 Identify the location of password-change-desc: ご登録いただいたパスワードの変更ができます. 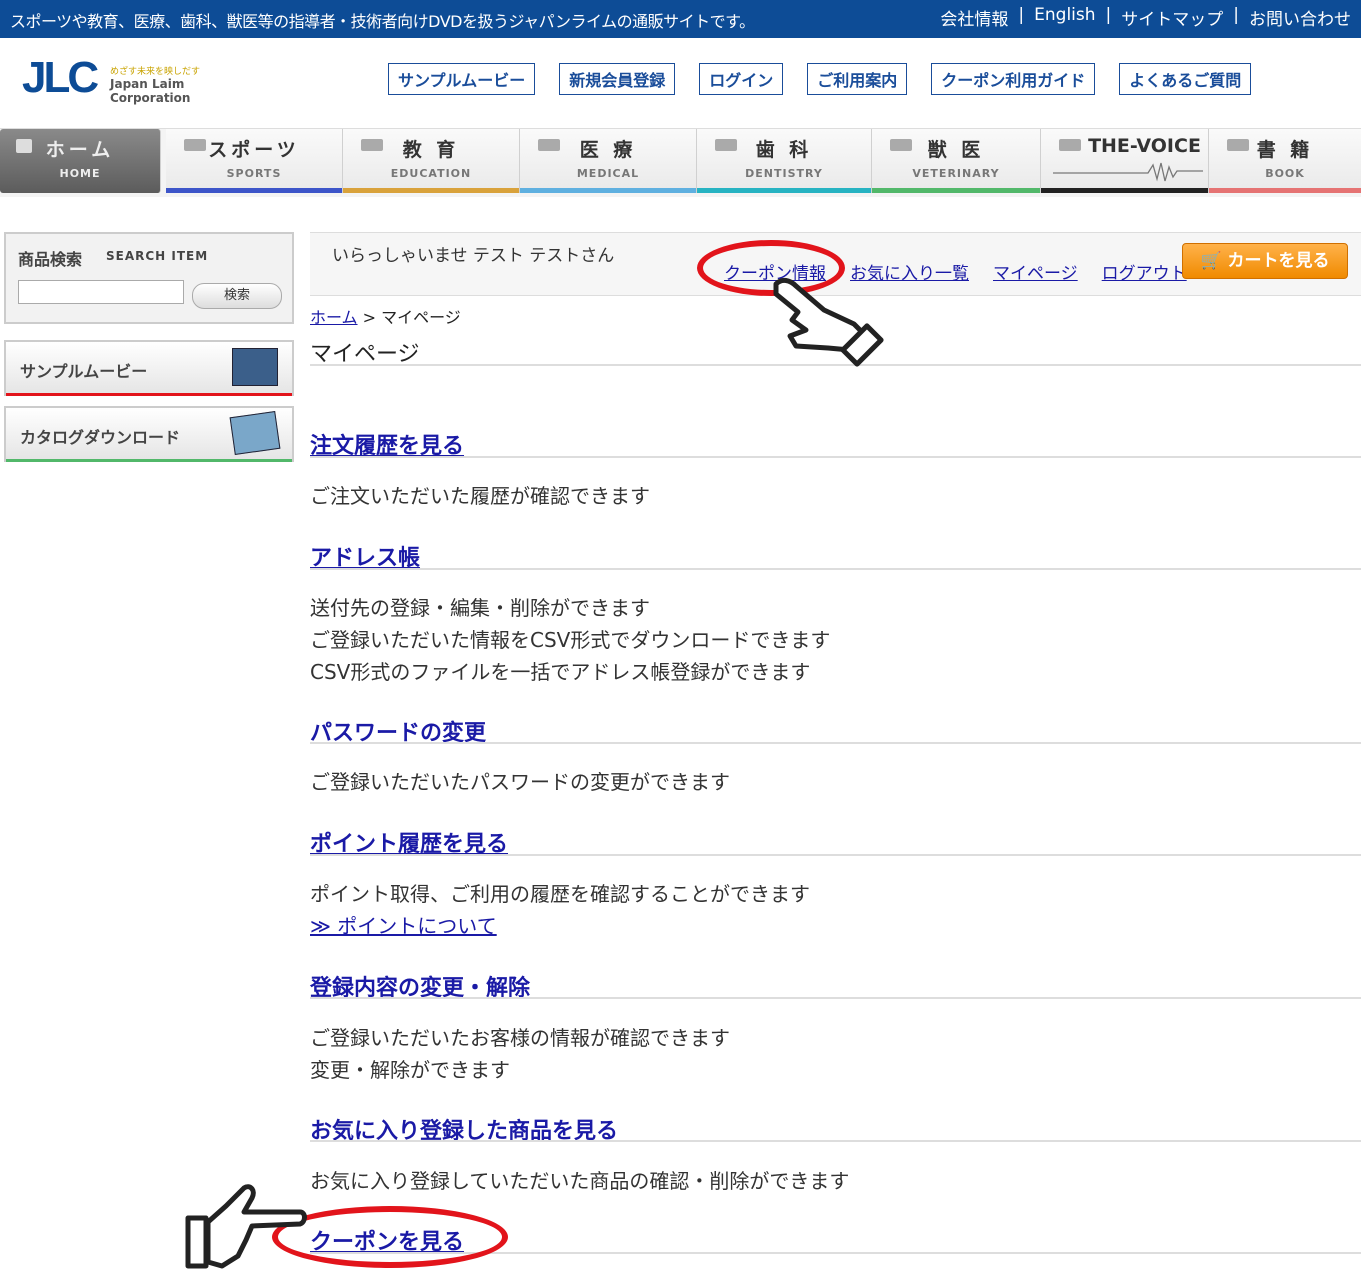
(520, 782).